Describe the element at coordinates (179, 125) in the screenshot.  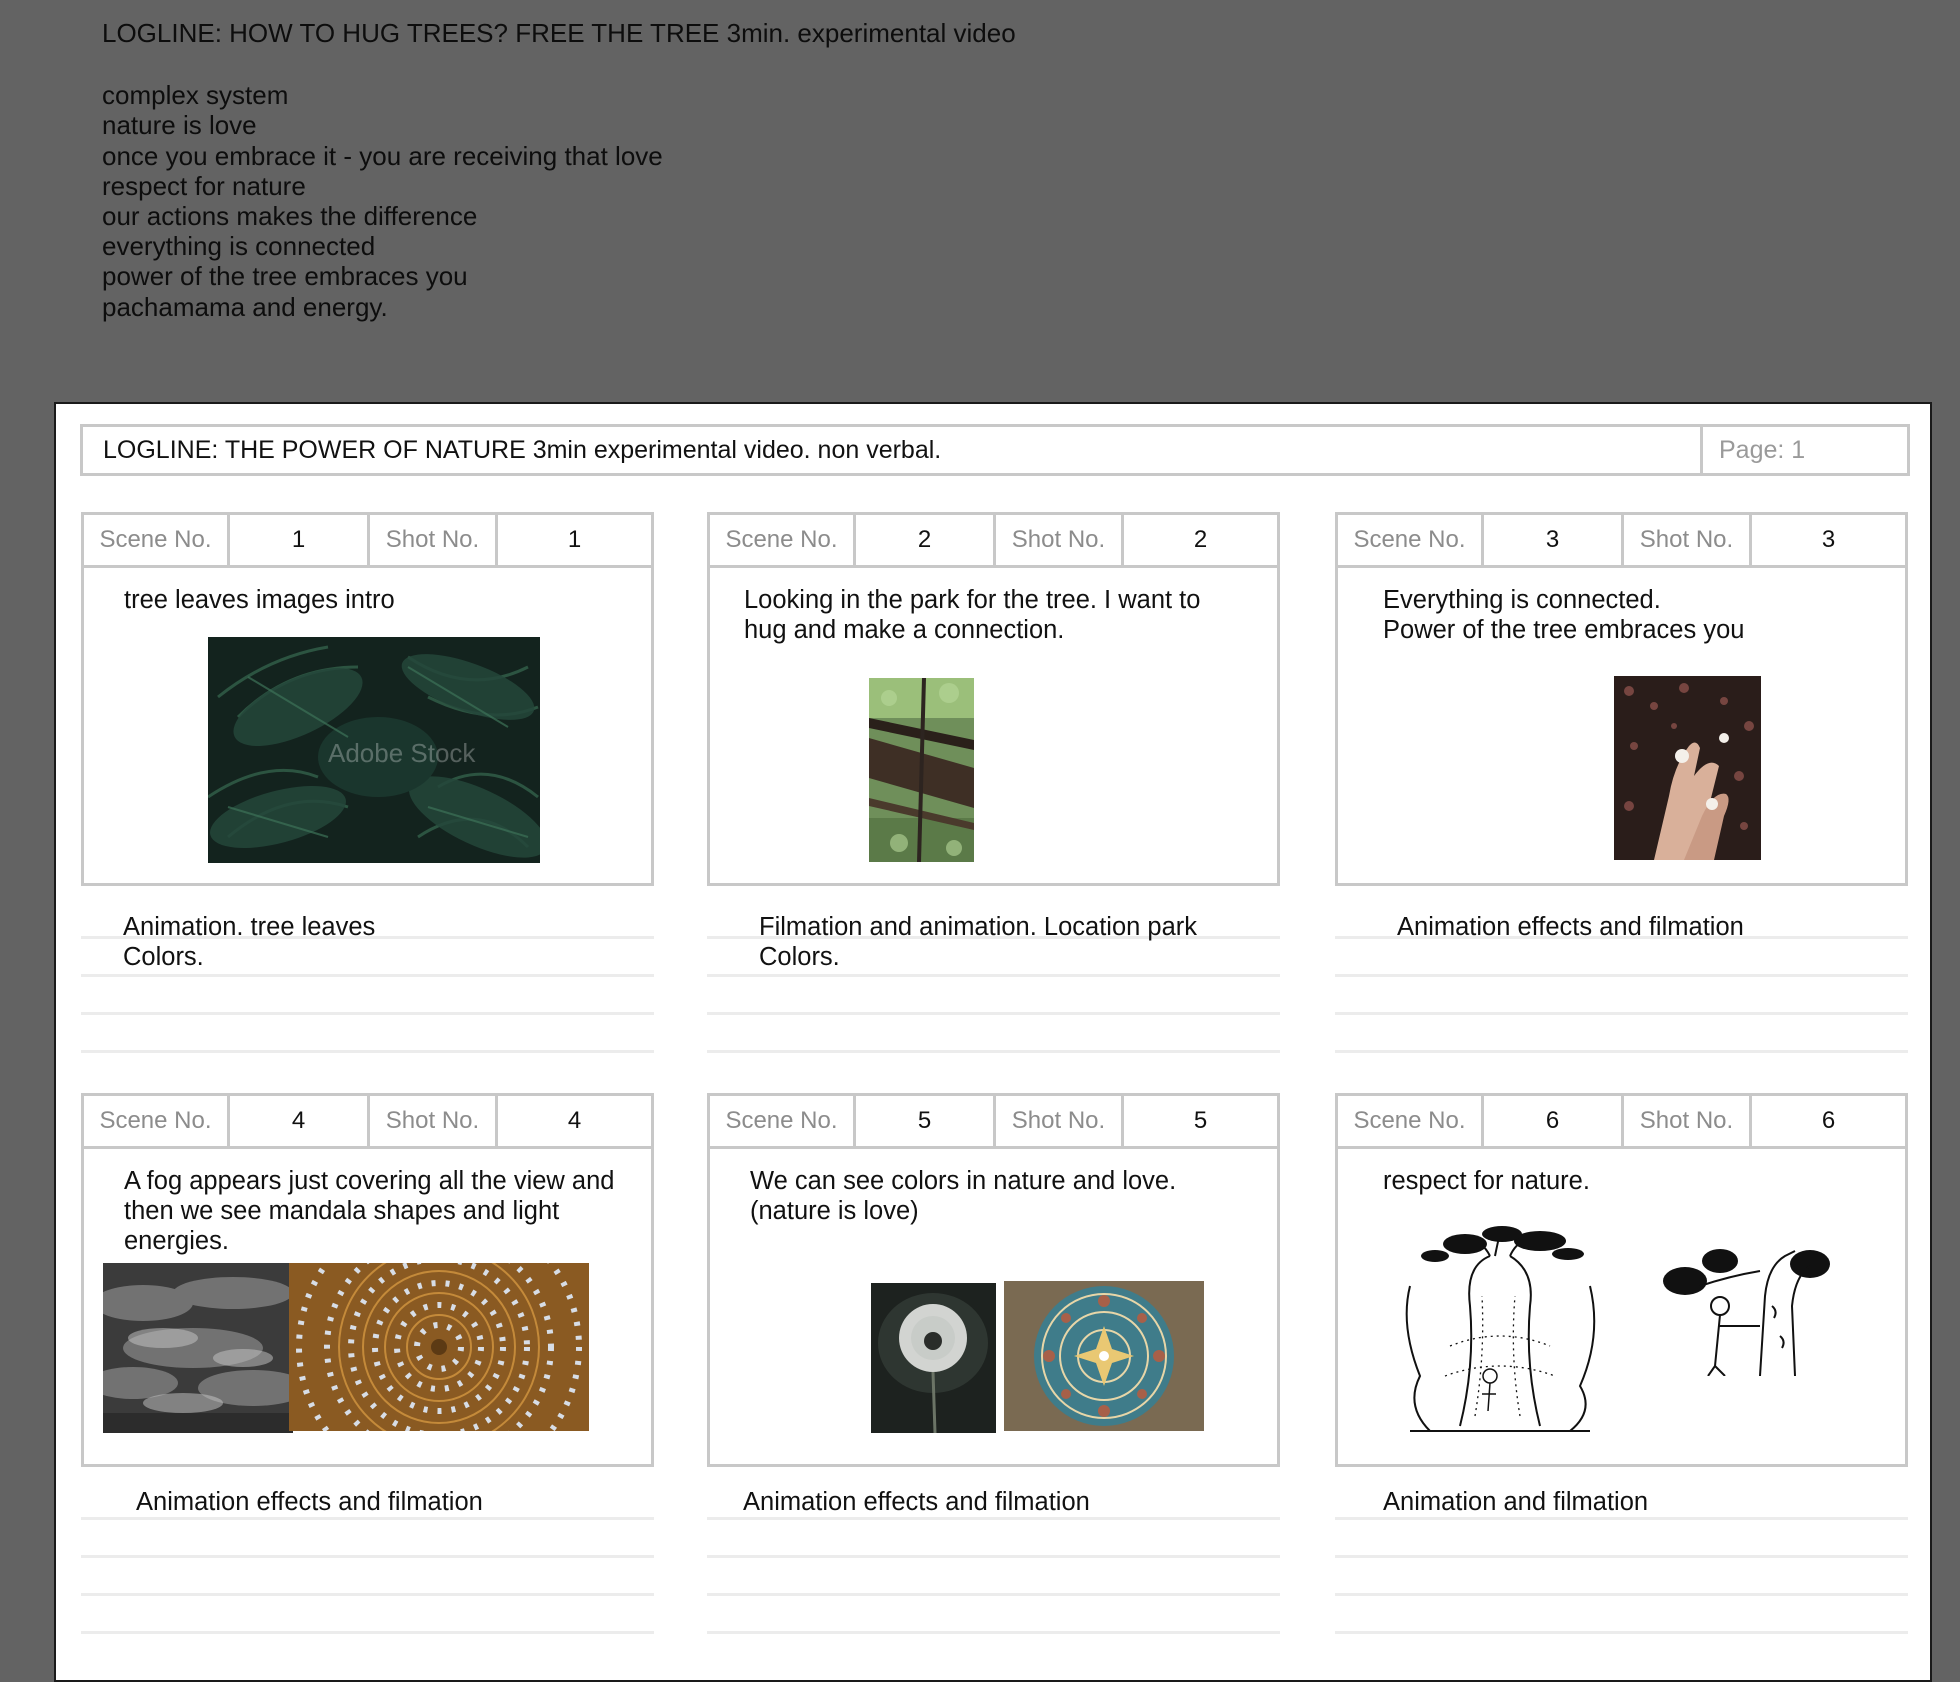
I see `note-line: nature is love` at that location.